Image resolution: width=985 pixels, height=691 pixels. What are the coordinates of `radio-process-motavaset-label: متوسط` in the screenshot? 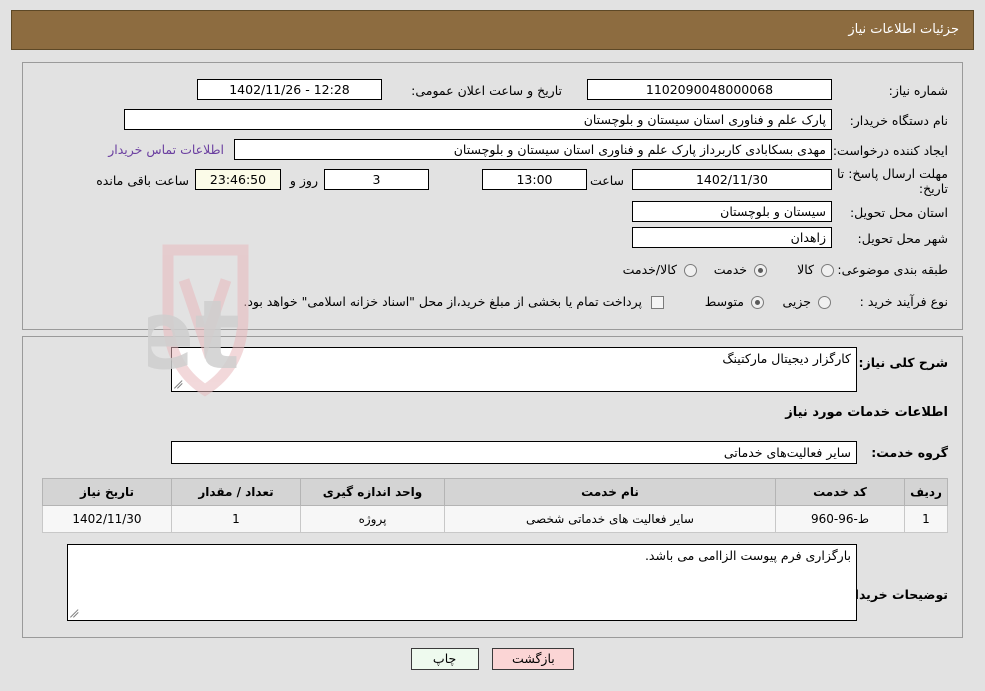 It's located at (724, 301).